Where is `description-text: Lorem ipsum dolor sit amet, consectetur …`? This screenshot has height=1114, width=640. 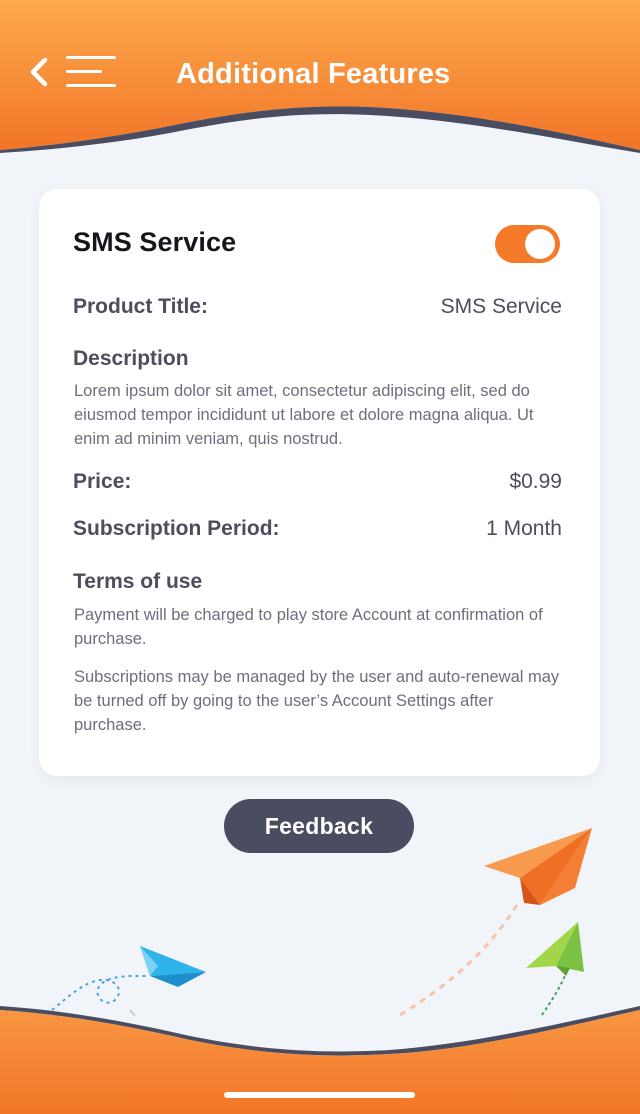 description-text: Lorem ipsum dolor sit amet, consectetur … is located at coordinates (304, 415).